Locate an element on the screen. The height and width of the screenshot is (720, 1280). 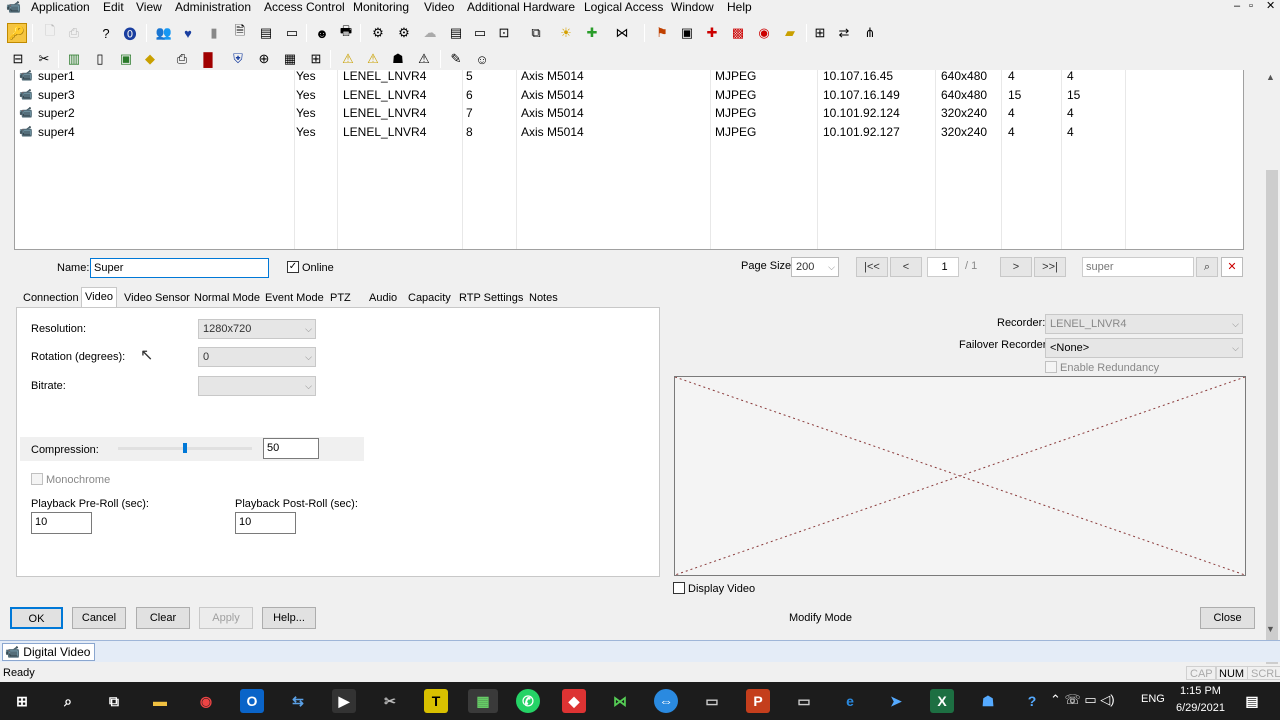
card-icon: ▣ is located at coordinates (687, 33).